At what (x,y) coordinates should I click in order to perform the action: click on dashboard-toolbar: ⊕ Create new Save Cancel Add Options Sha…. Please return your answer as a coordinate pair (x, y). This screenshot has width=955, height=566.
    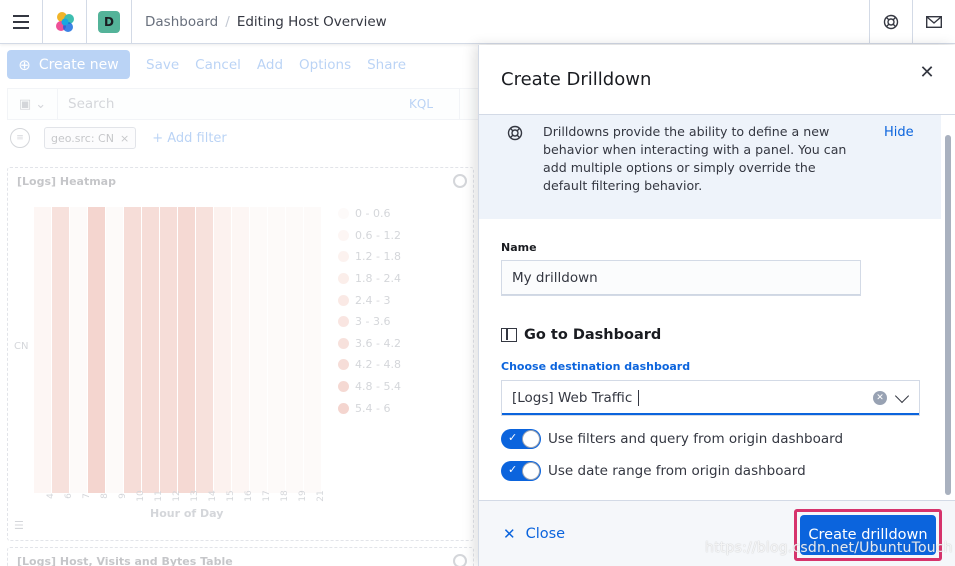
    Looking at the image, I should click on (206, 64).